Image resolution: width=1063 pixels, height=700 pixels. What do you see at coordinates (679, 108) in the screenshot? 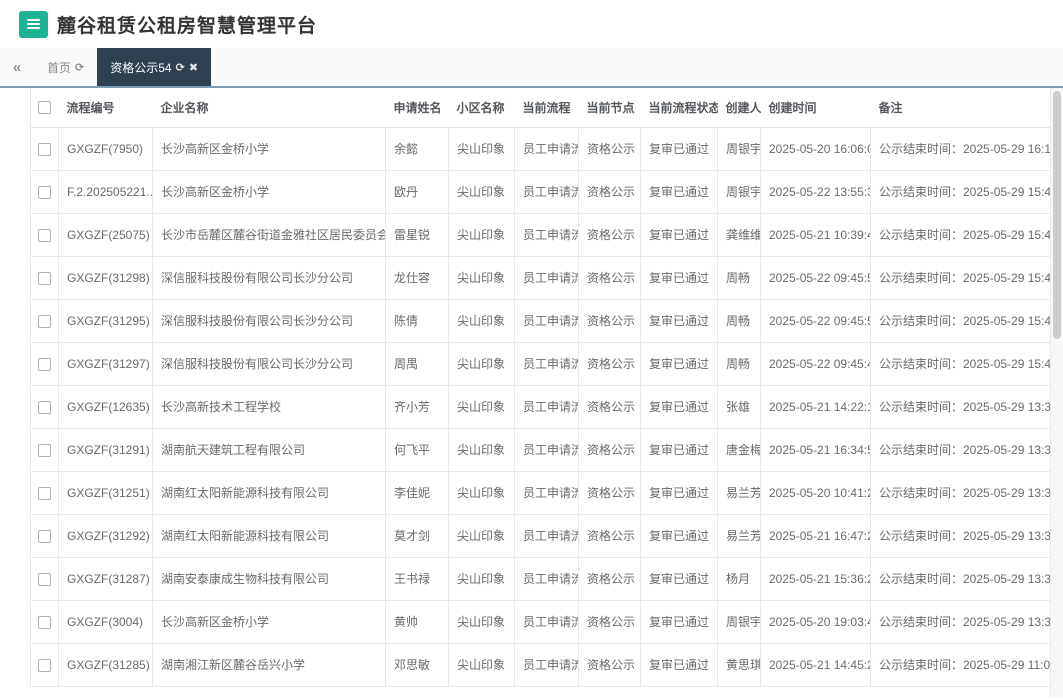
I see `column-header: 当前流程状态` at bounding box center [679, 108].